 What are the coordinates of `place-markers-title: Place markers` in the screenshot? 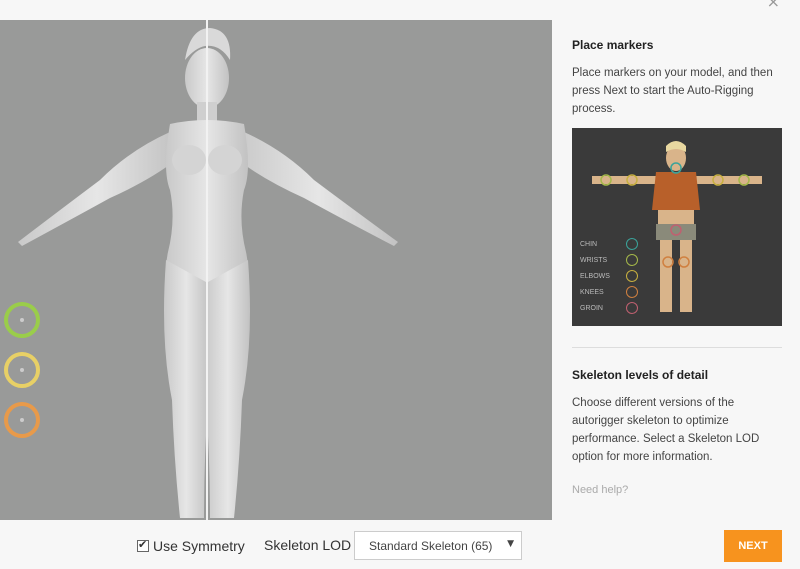 It's located at (613, 45).